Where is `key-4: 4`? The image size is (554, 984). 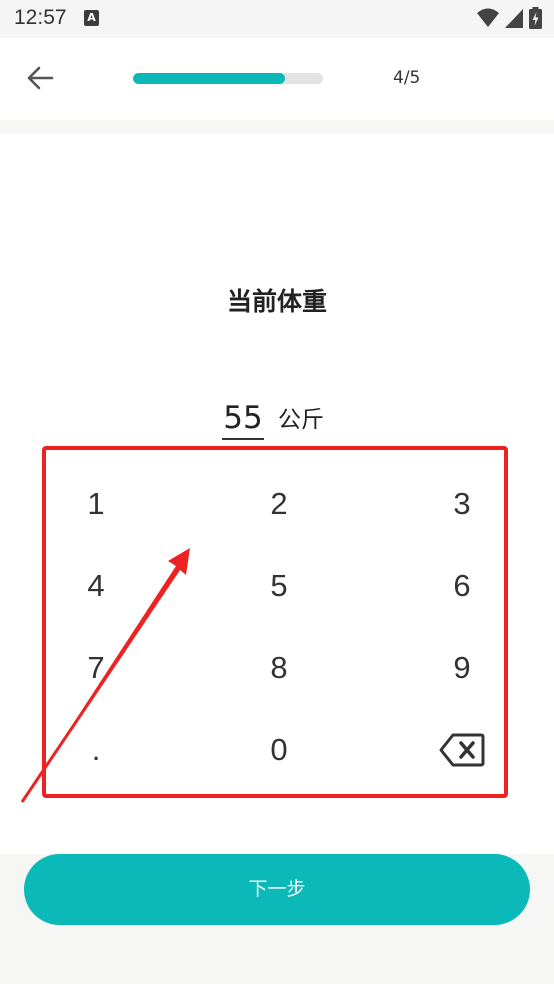
key-4: 4 is located at coordinates (96, 586).